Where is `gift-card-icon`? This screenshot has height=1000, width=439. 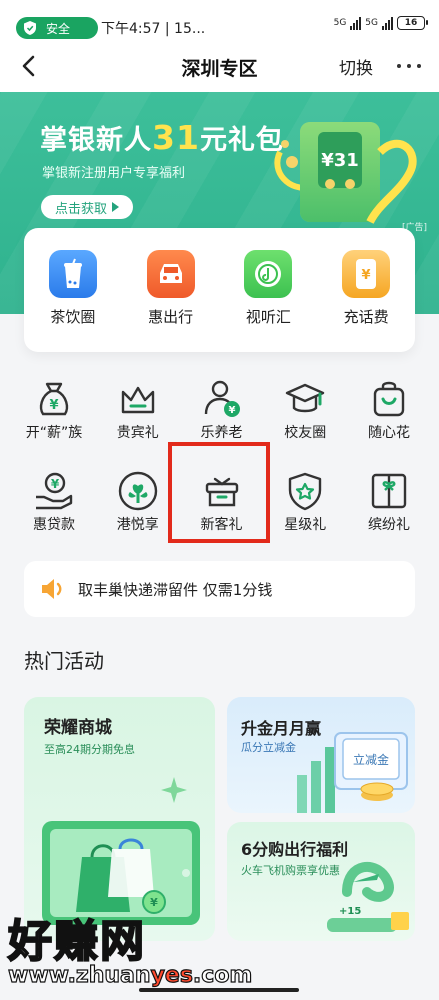
gift-card-icon is located at coordinates (389, 491).